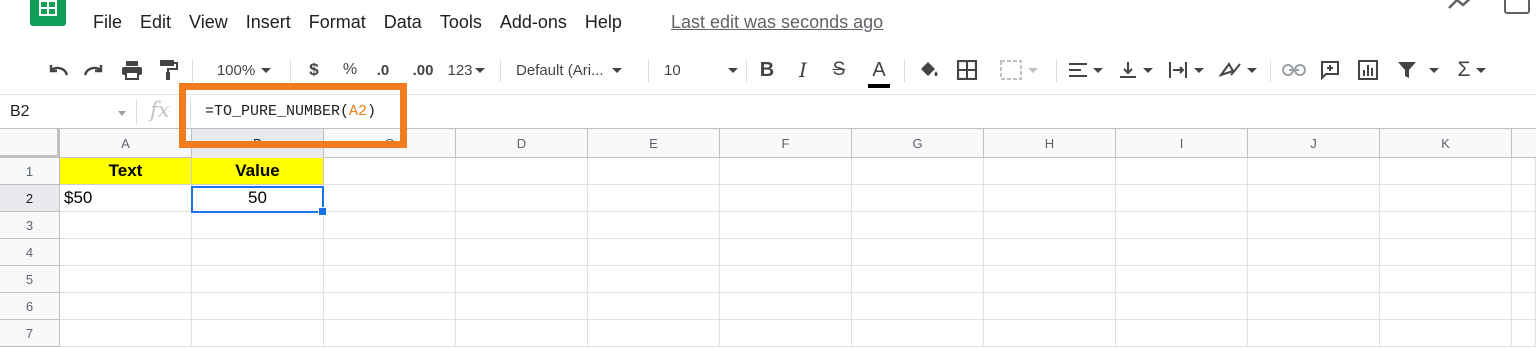 The width and height of the screenshot is (1536, 348). Describe the element at coordinates (1472, 70) in the screenshot. I see `functions-button: Σ` at that location.